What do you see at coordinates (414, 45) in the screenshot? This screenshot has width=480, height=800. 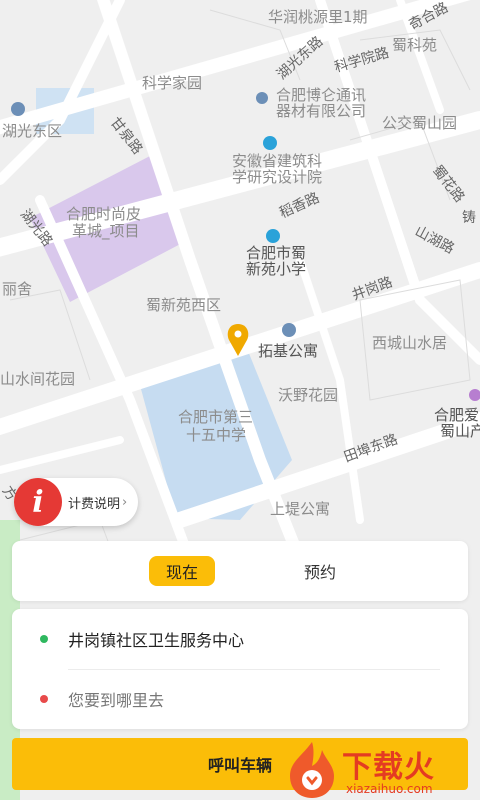 I see `map-label: 蜀科苑` at bounding box center [414, 45].